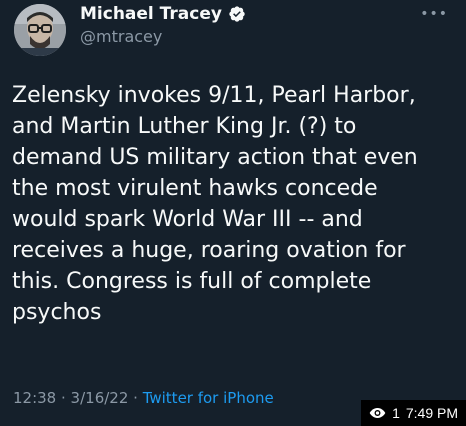 This screenshot has height=426, width=466. Describe the element at coordinates (151, 14) in the screenshot. I see `author-display-name: Michael Tracey` at that location.